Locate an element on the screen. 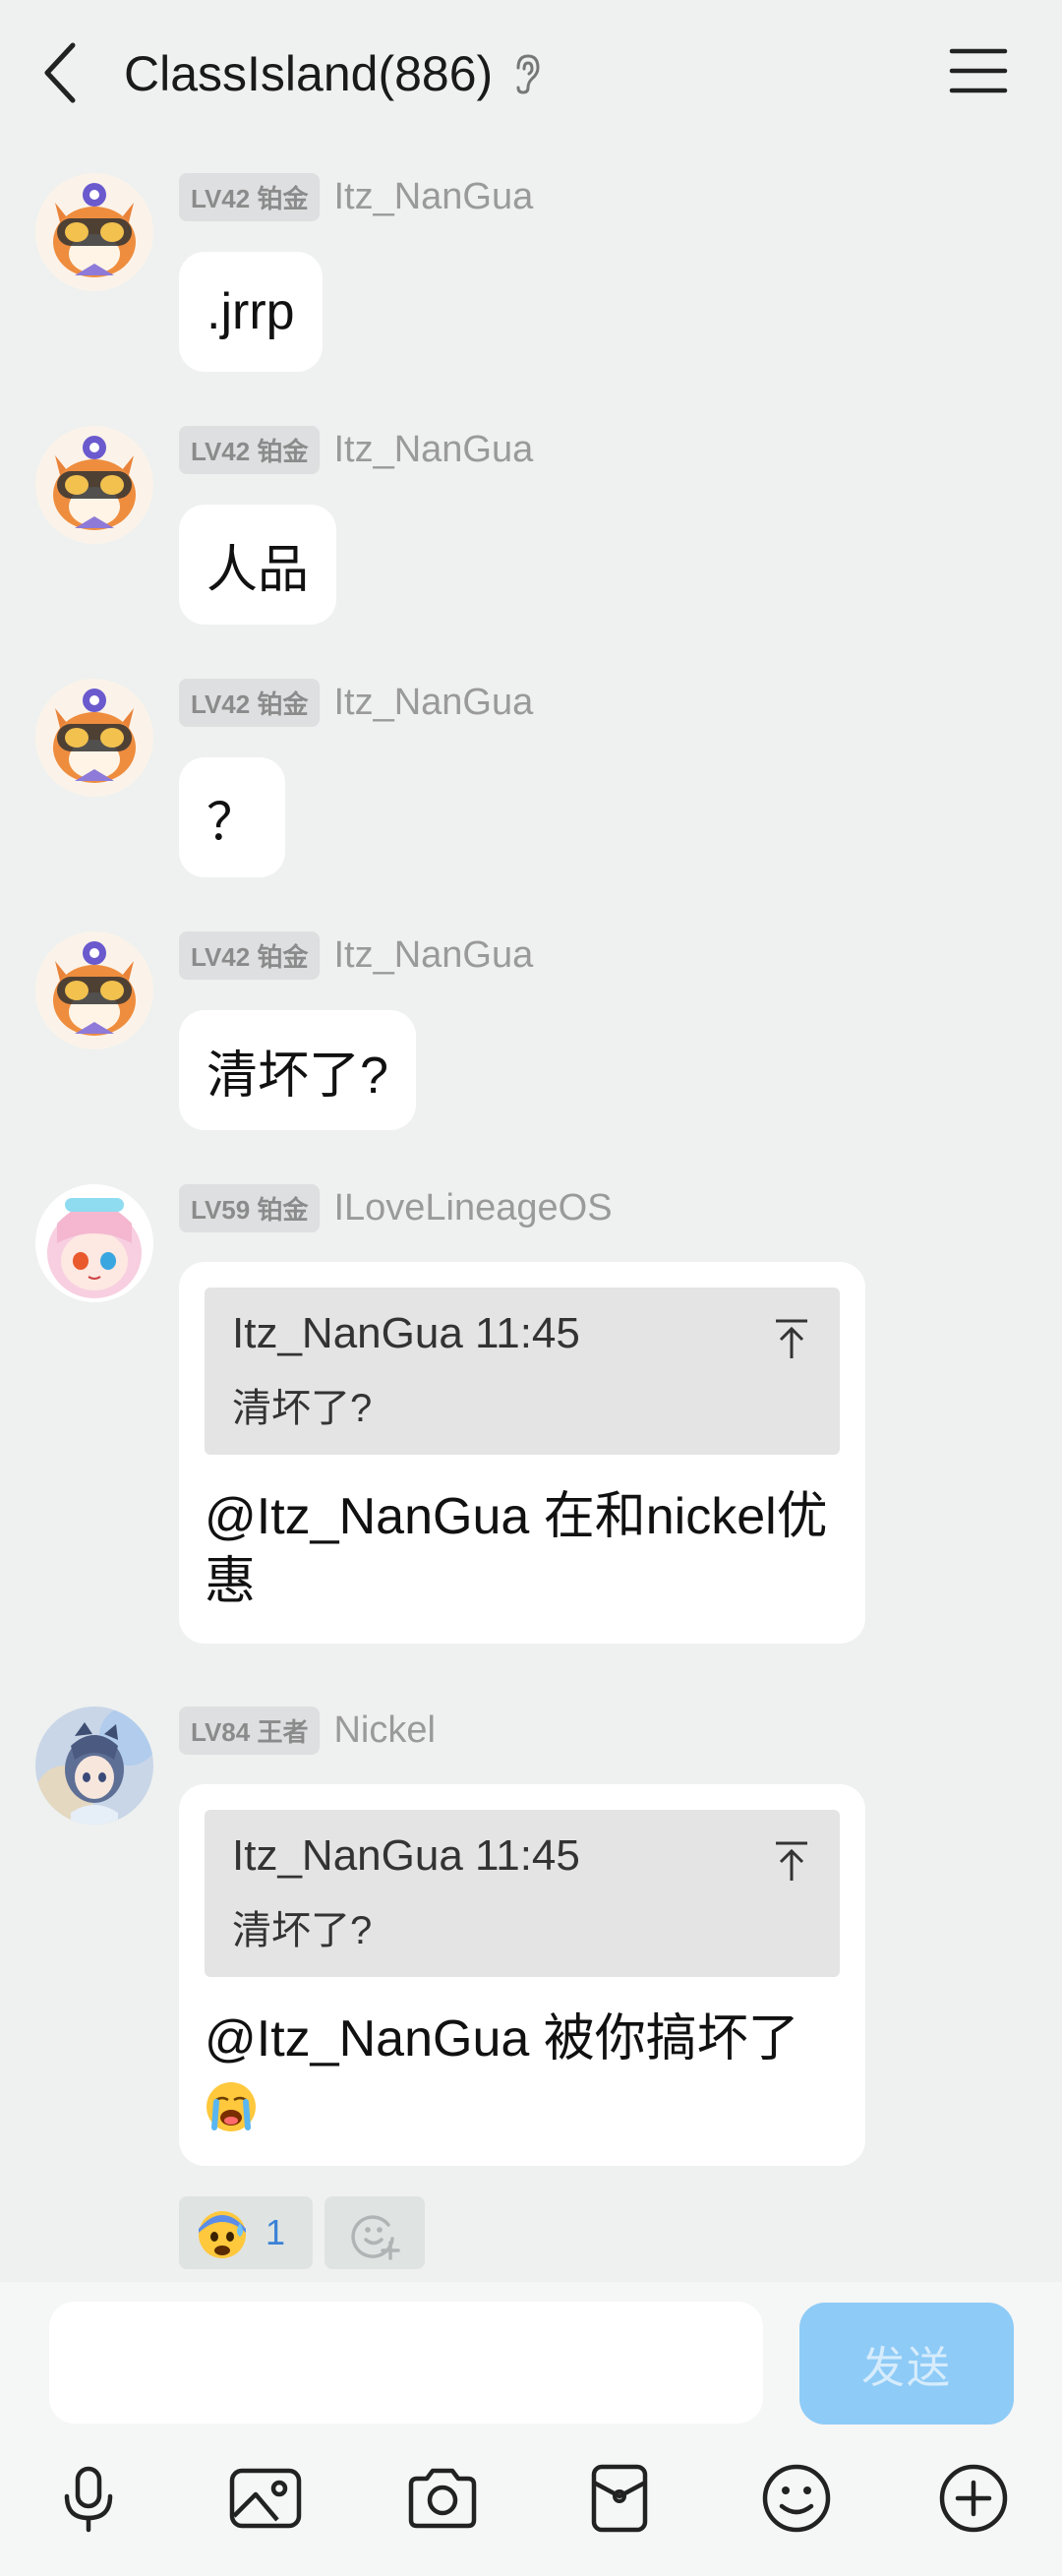  camera-icon is located at coordinates (442, 2498).